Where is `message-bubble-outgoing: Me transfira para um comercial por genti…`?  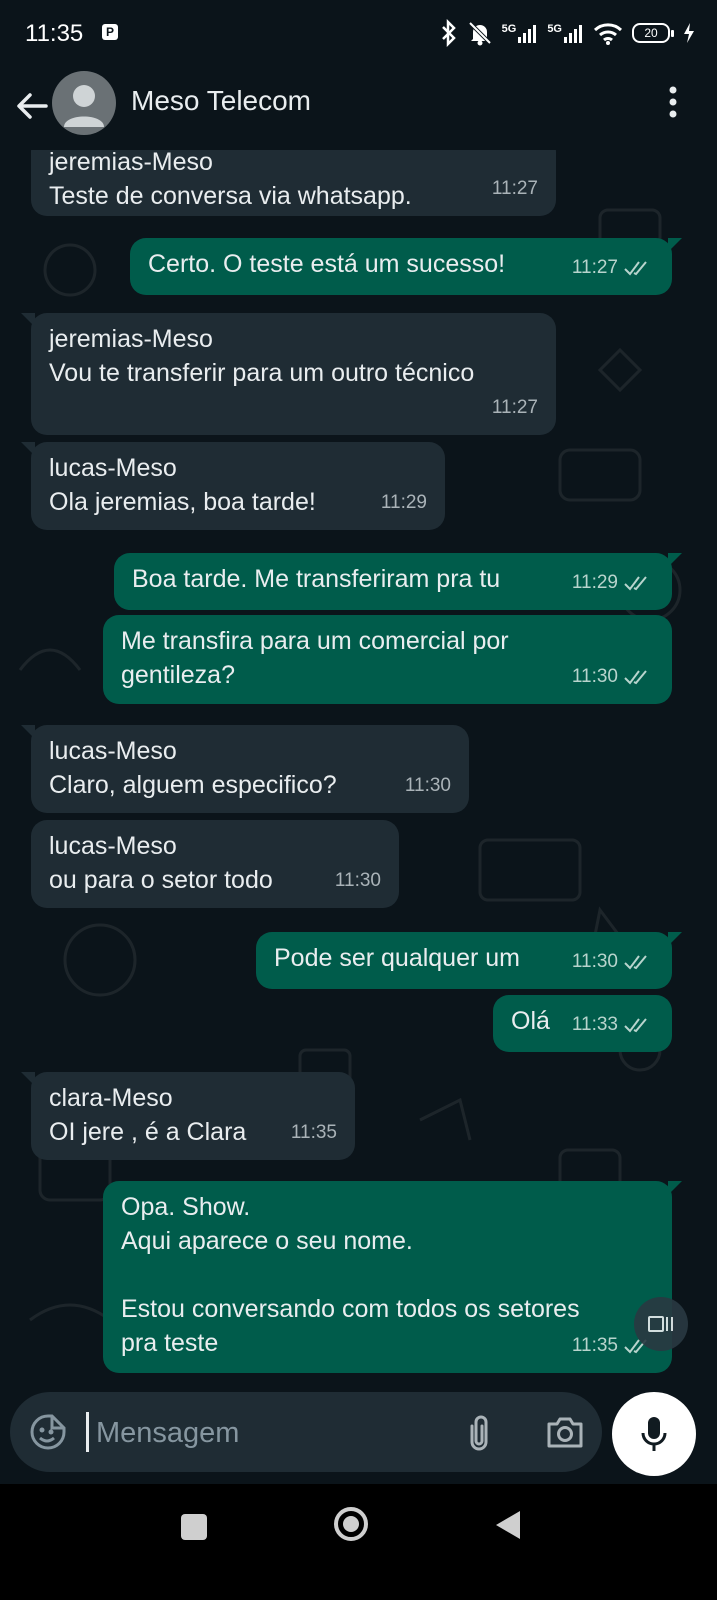
message-bubble-outgoing: Me transfira para um comercial por genti… is located at coordinates (387, 659).